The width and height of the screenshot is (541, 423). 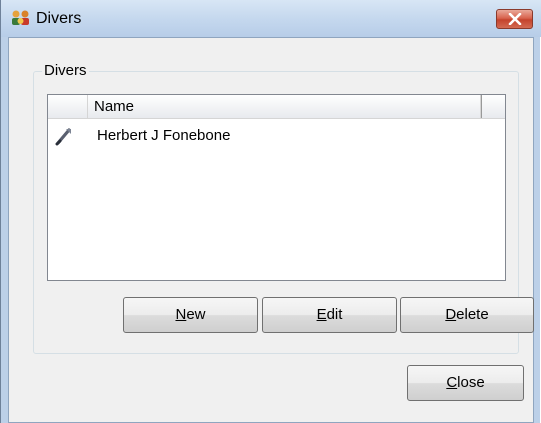 I want to click on delete-button: Delete, so click(x=467, y=315).